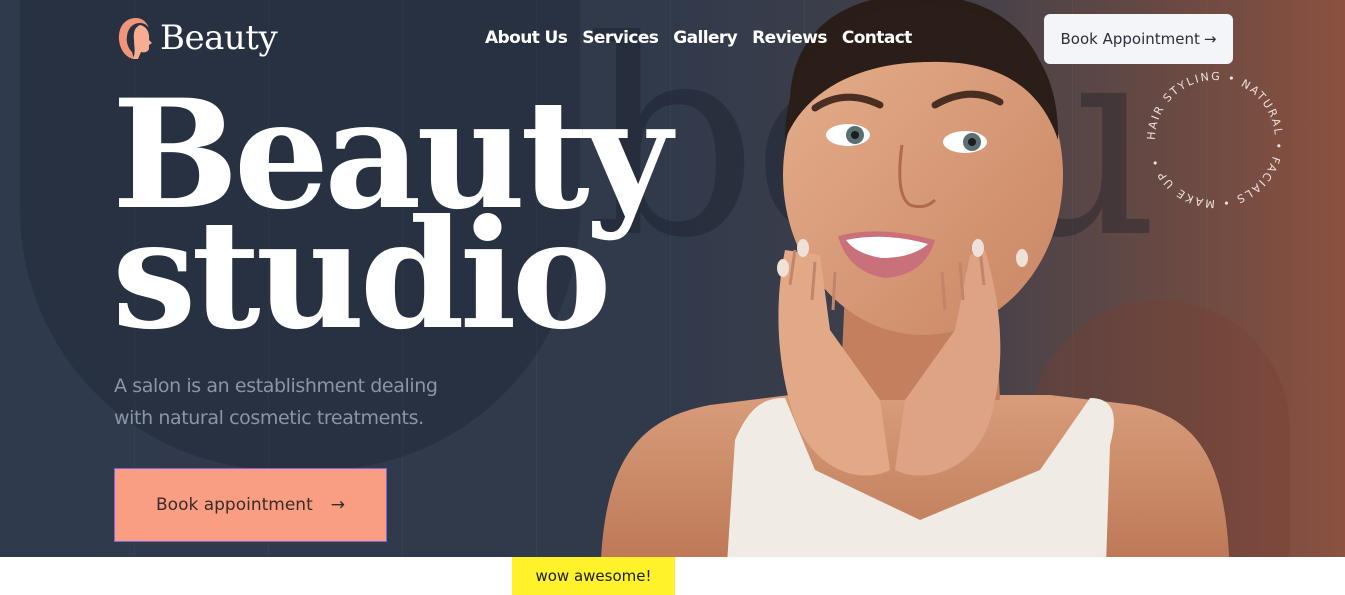  Describe the element at coordinates (593, 576) in the screenshot. I see `wow-awesome-tag: wow awesome!` at that location.